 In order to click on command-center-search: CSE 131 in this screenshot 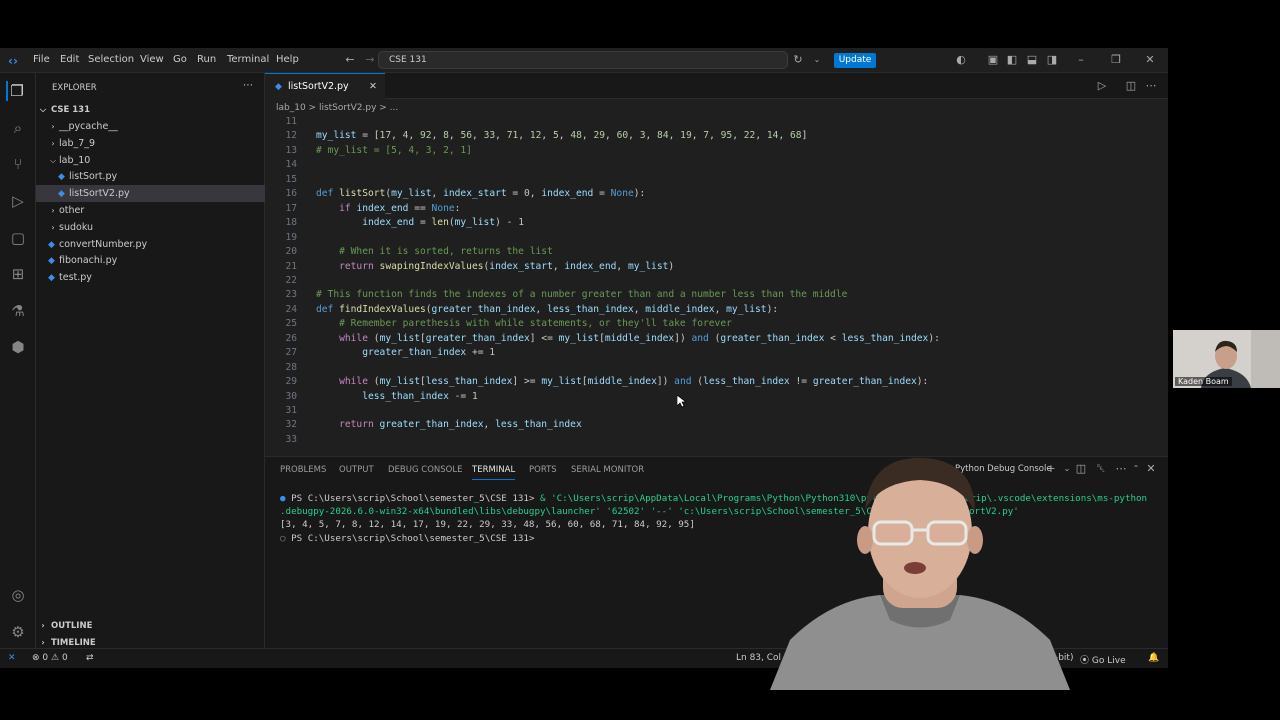, I will do `click(583, 60)`.